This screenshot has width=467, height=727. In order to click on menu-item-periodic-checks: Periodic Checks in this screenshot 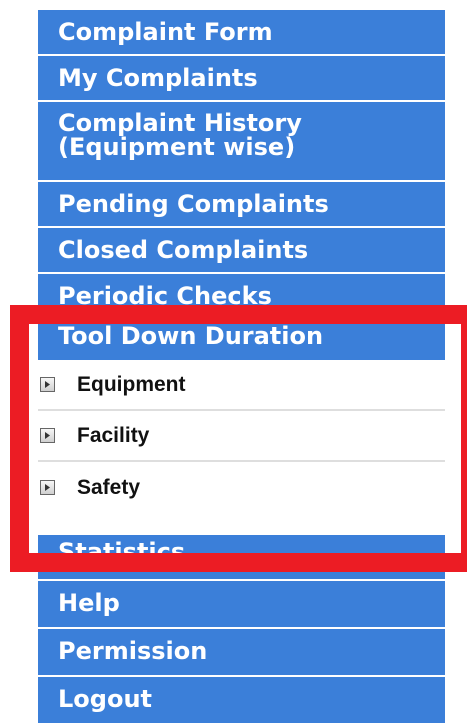, I will do `click(241, 294)`.